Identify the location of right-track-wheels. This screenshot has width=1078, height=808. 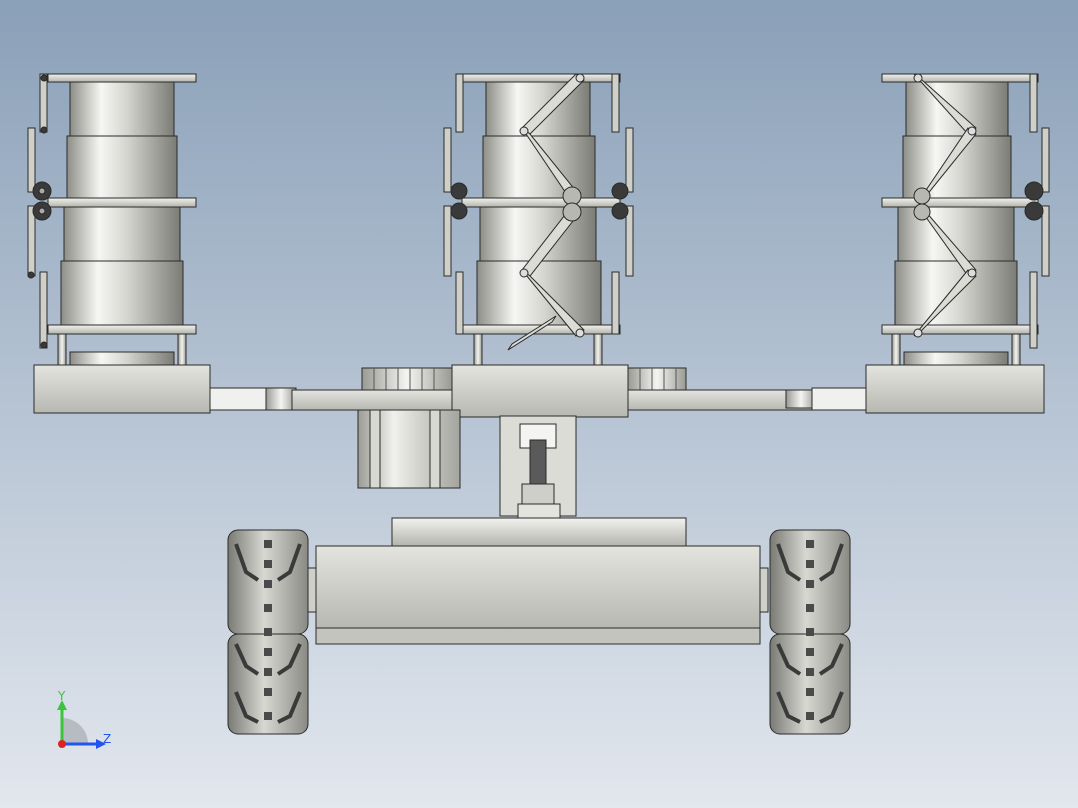
(810, 632).